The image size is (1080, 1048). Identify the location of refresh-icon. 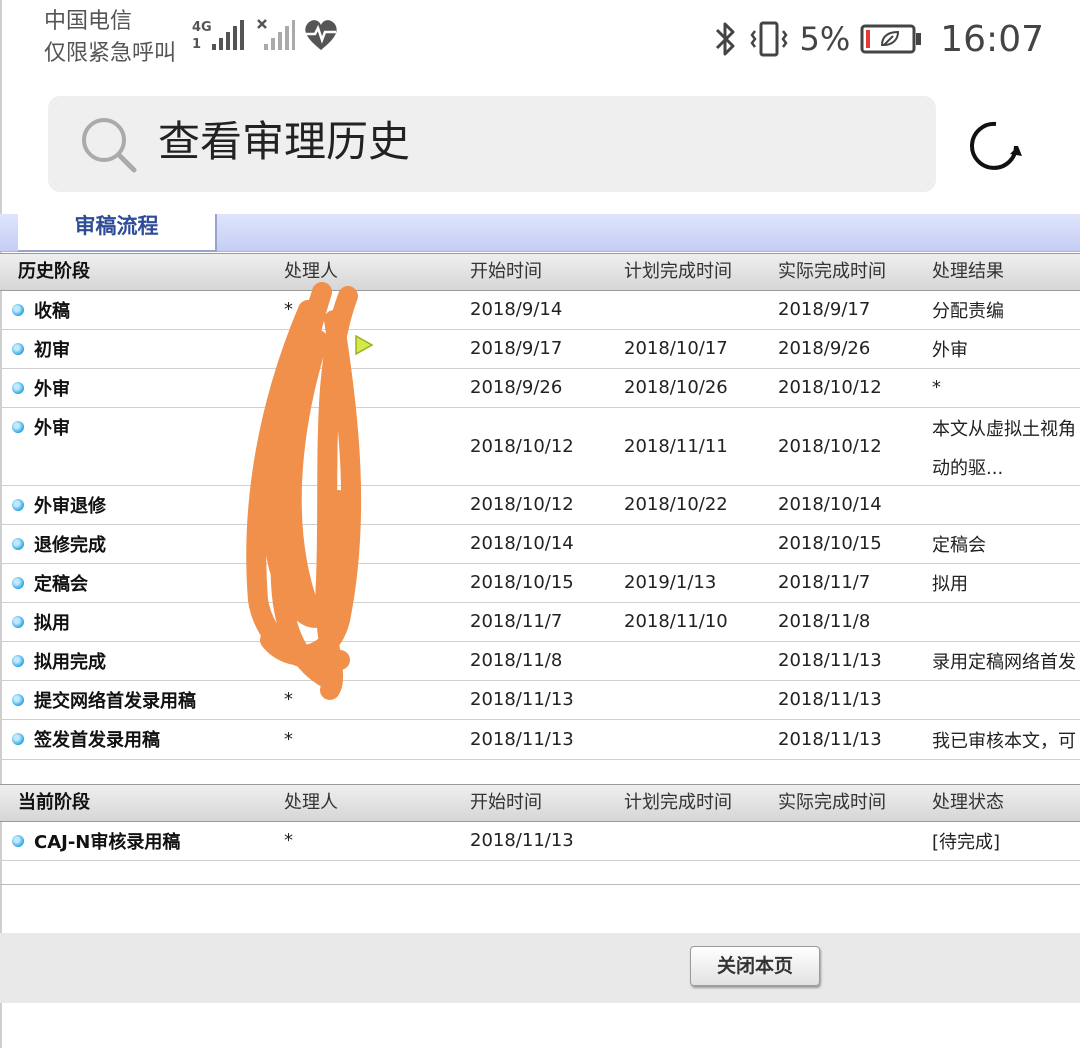
(996, 146).